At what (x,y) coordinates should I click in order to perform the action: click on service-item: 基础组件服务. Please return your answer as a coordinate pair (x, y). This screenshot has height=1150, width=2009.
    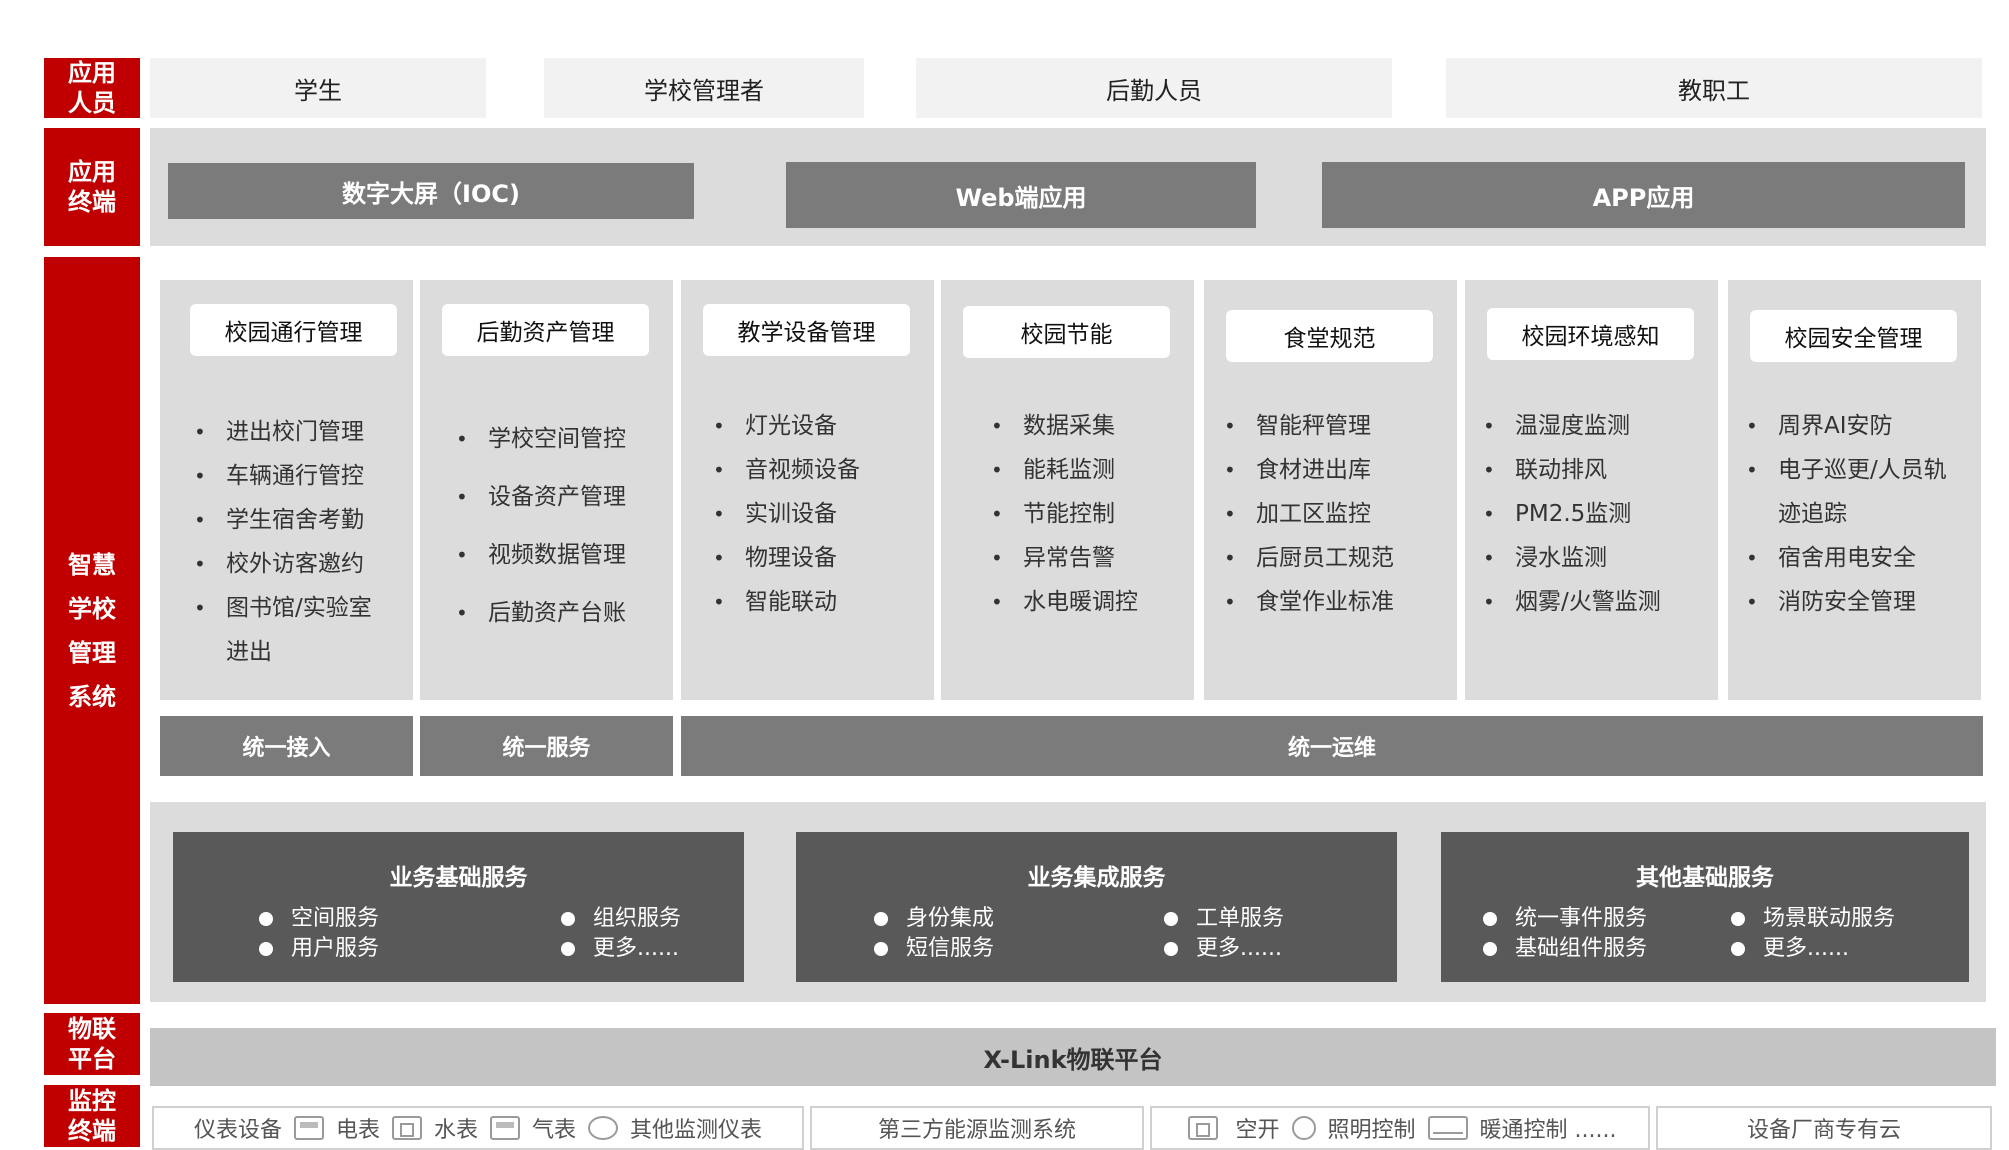
    Looking at the image, I should click on (1565, 949).